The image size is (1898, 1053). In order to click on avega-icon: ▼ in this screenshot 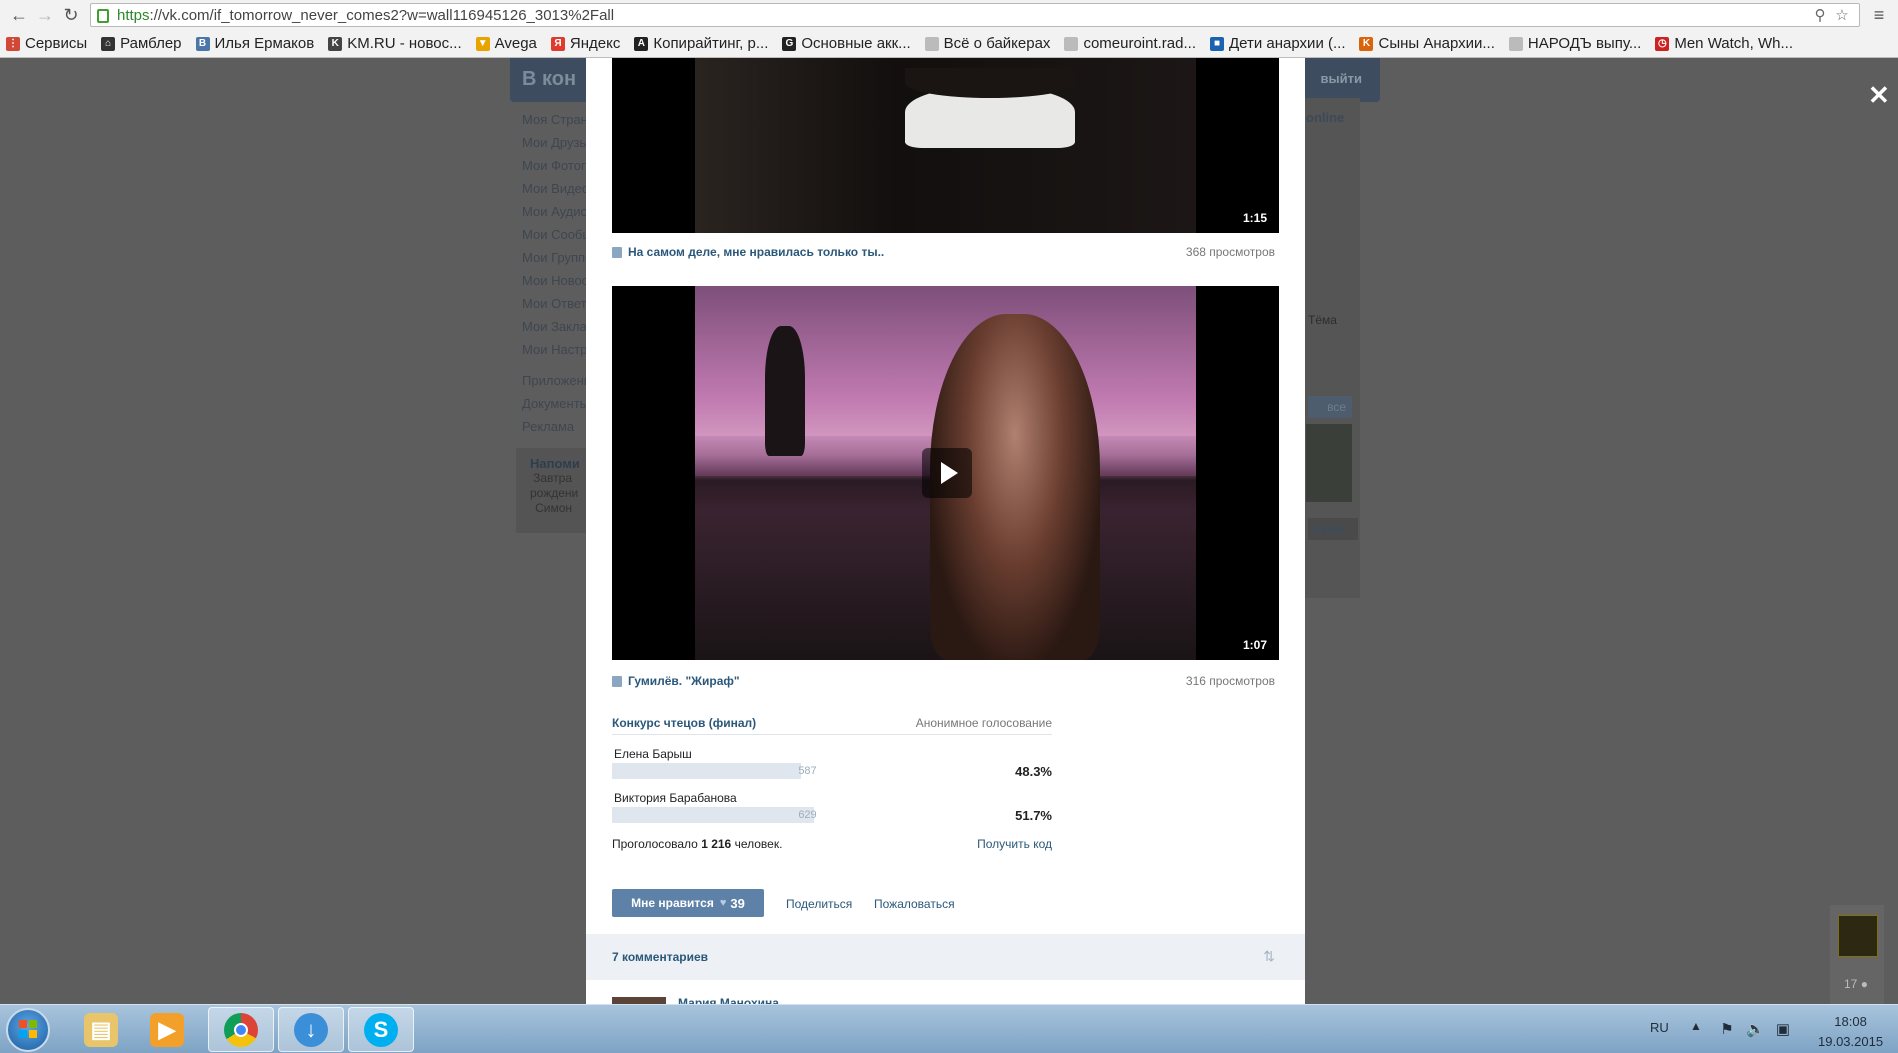, I will do `click(482, 43)`.